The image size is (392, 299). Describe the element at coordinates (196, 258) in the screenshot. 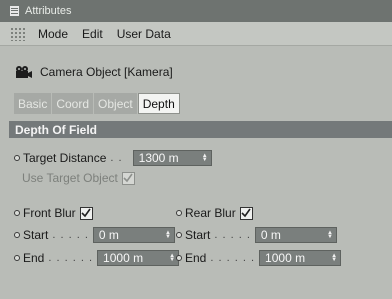

I see `rear-end-label: End` at that location.